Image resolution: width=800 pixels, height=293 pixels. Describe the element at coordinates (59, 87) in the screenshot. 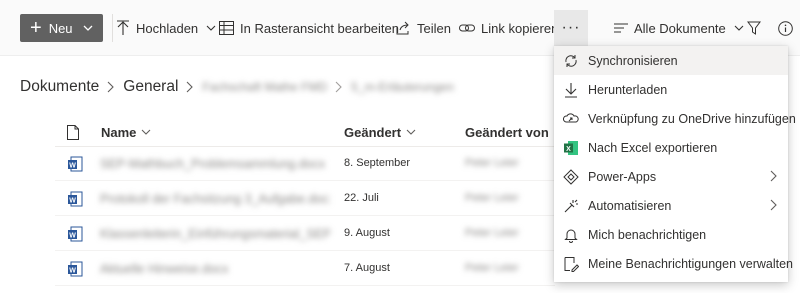

I see `breadcrumb-root: Dokumente` at that location.